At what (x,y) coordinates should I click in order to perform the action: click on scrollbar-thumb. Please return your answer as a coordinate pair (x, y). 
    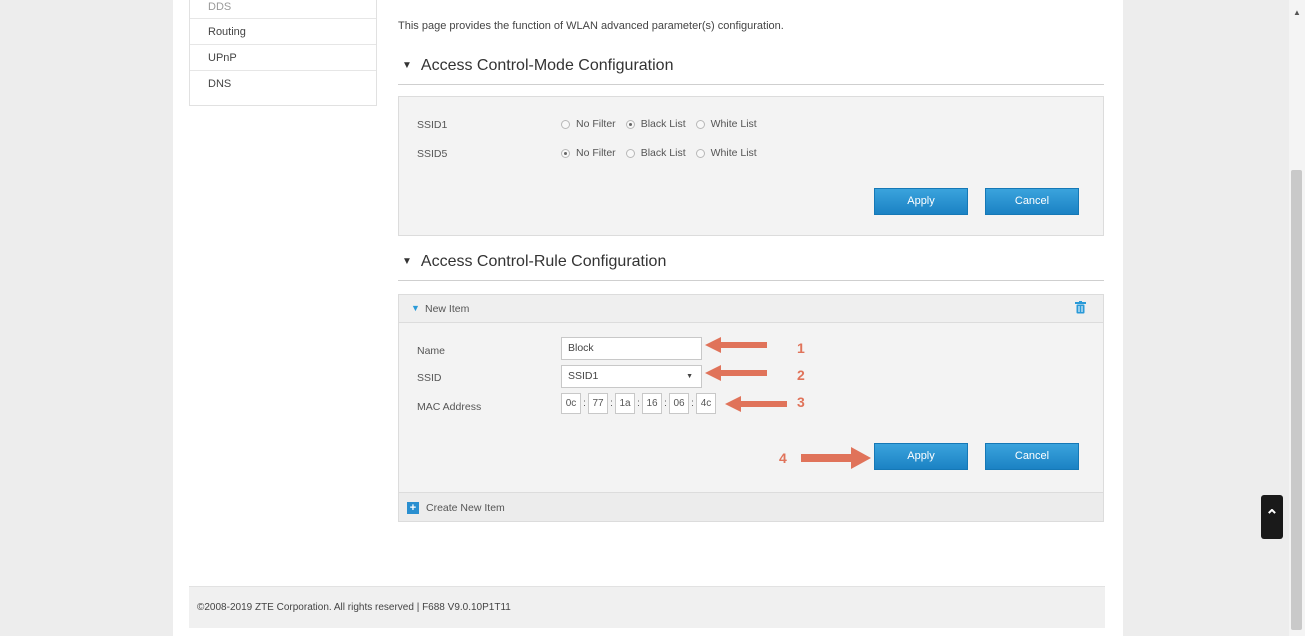
    Looking at the image, I should click on (1296, 400).